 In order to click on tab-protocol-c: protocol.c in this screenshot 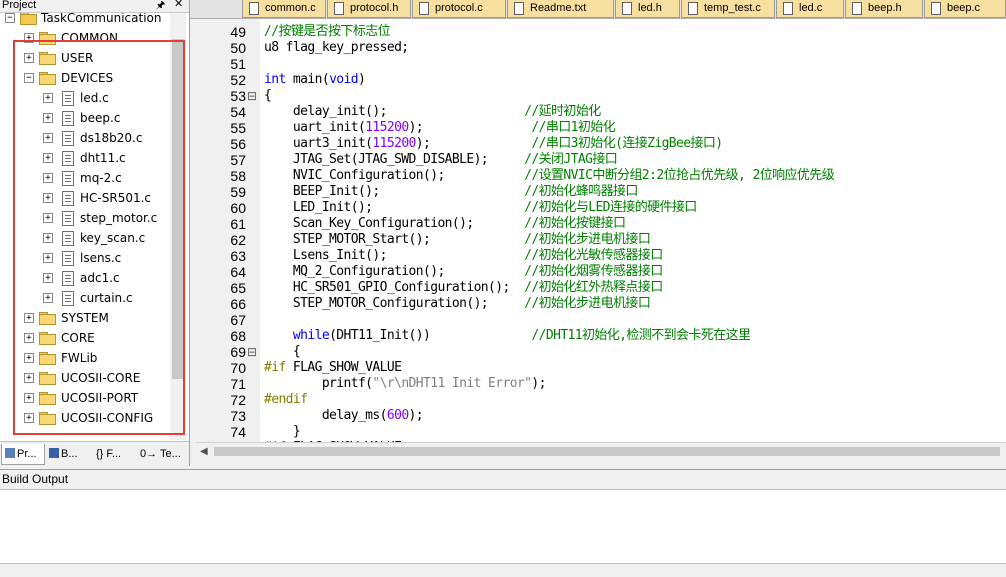, I will do `click(459, 9)`.